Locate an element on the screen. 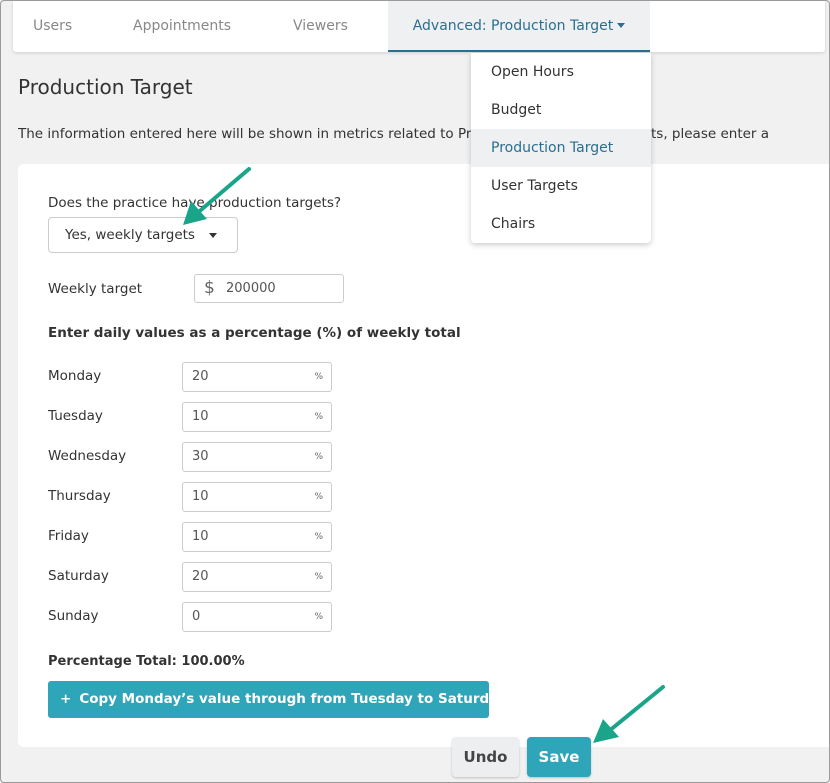  day-label: Tuesday is located at coordinates (75, 416).